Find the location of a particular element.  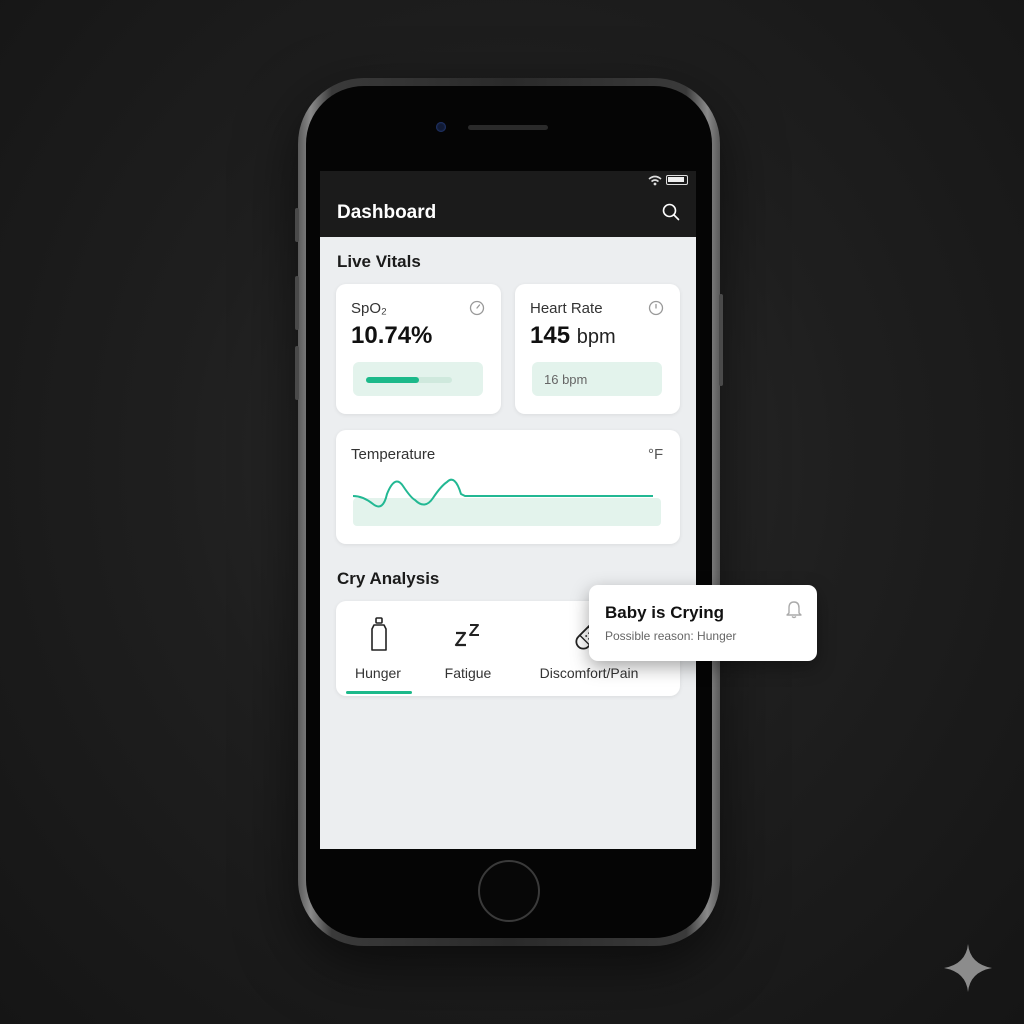

notification-message: Possible reason: Hunger is located at coordinates (671, 636).